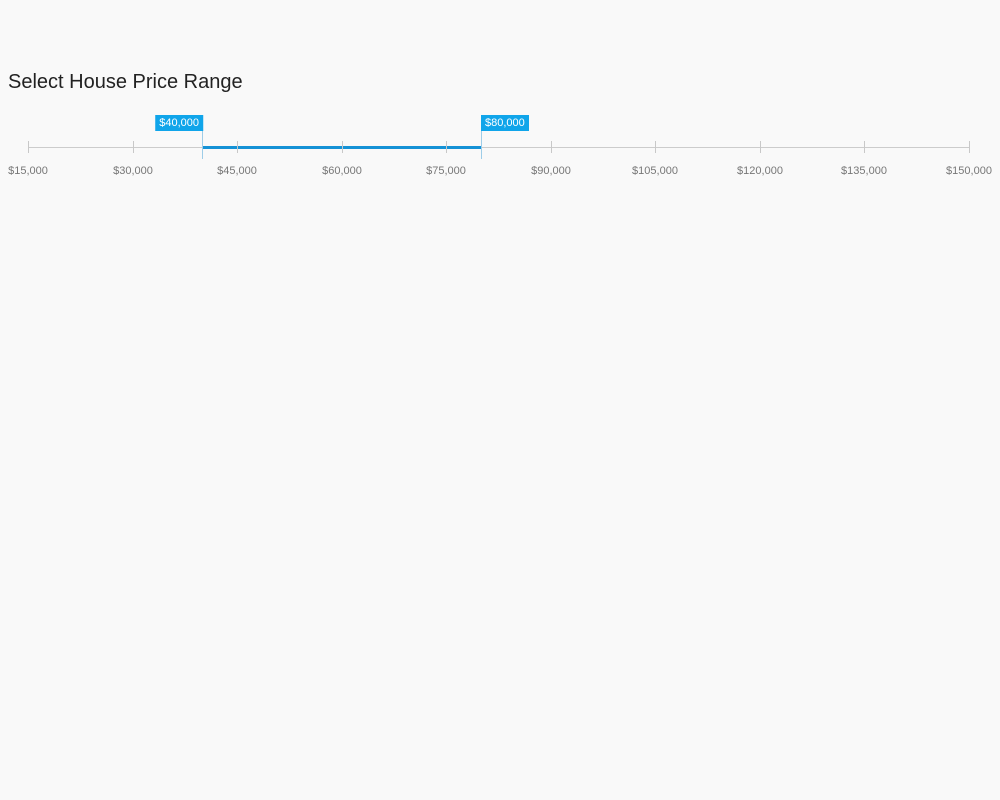 The image size is (1000, 800). Describe the element at coordinates (133, 171) in the screenshot. I see `slider-tick-label: $30,000` at that location.